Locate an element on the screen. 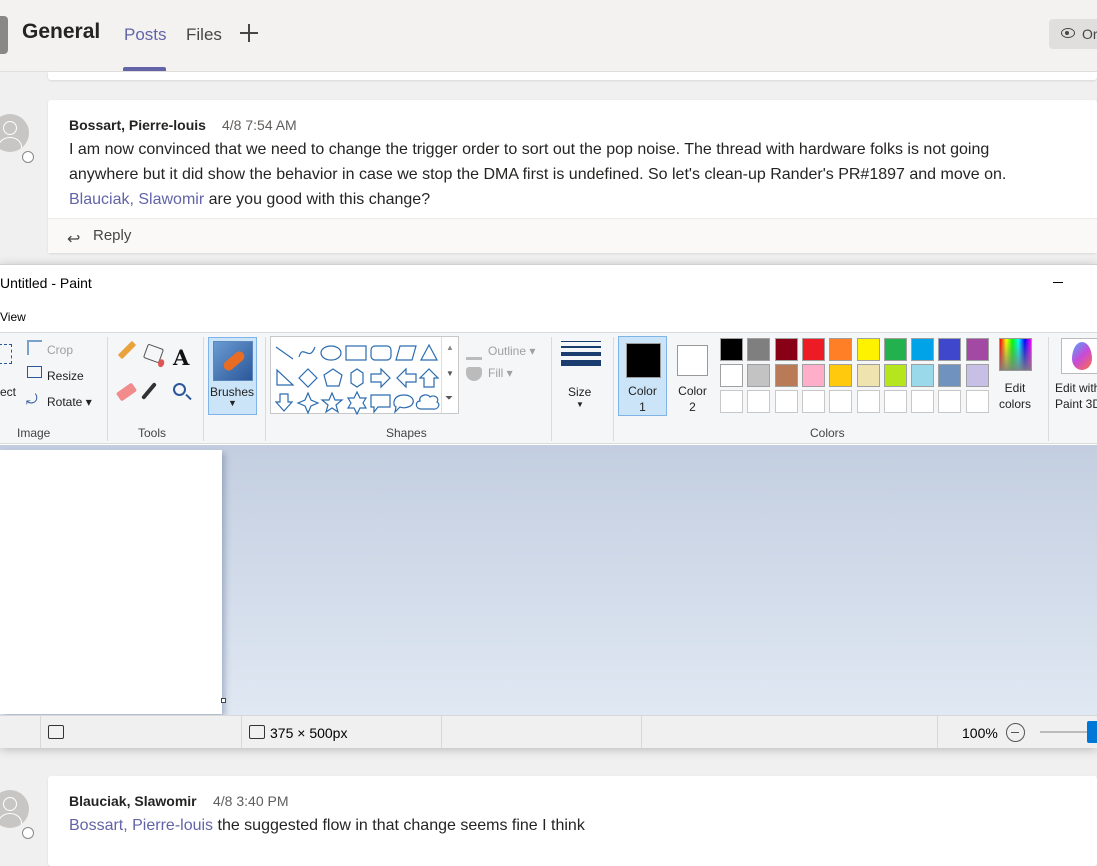 This screenshot has width=1097, height=866. color1-label-line1: Color is located at coordinates (642, 391).